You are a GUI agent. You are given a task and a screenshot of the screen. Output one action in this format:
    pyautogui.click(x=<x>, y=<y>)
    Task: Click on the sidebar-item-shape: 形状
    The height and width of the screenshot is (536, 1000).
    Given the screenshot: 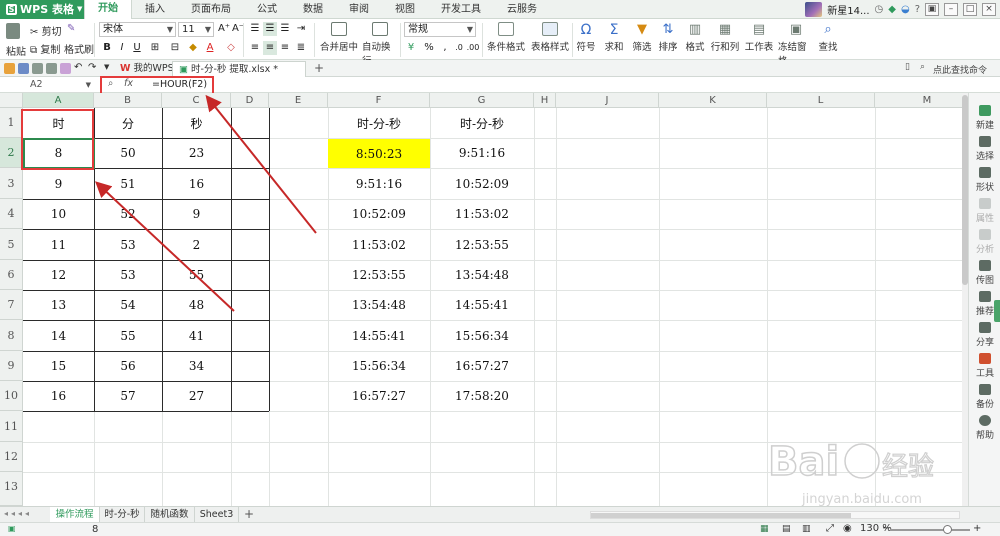 What is the action you would take?
    pyautogui.click(x=984, y=180)
    